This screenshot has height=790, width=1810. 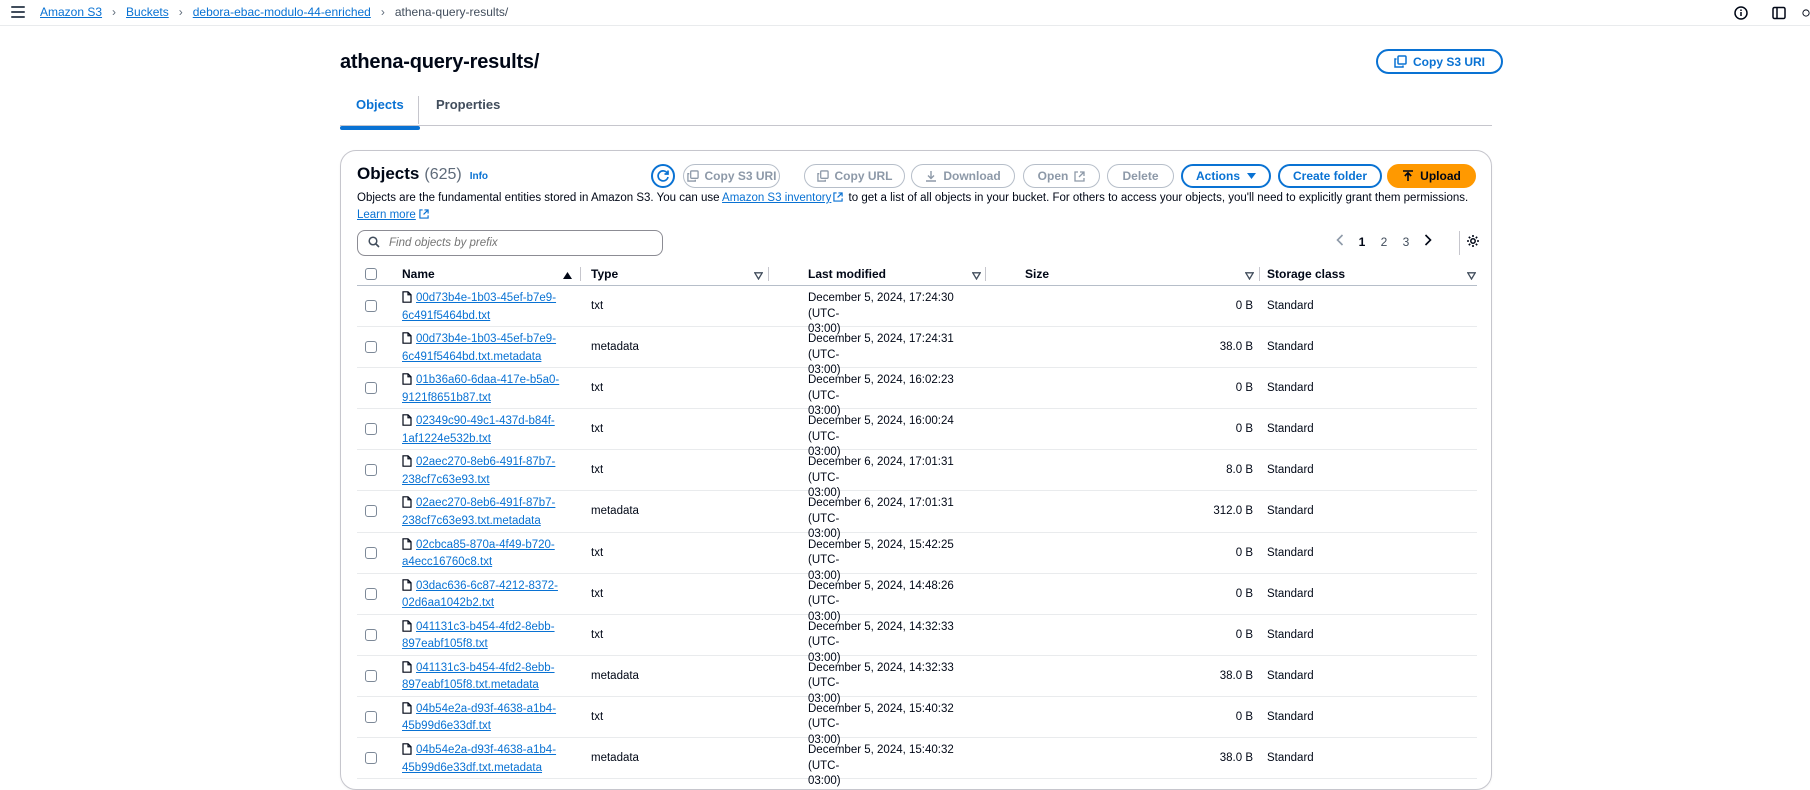 I want to click on page-2: 2, so click(x=1384, y=242).